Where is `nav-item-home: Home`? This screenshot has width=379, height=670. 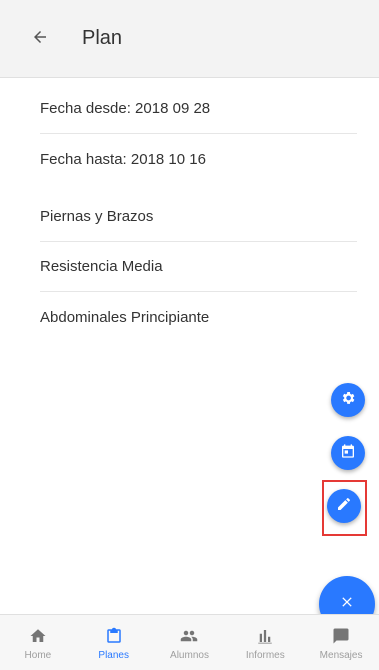
nav-item-home: Home is located at coordinates (38, 642).